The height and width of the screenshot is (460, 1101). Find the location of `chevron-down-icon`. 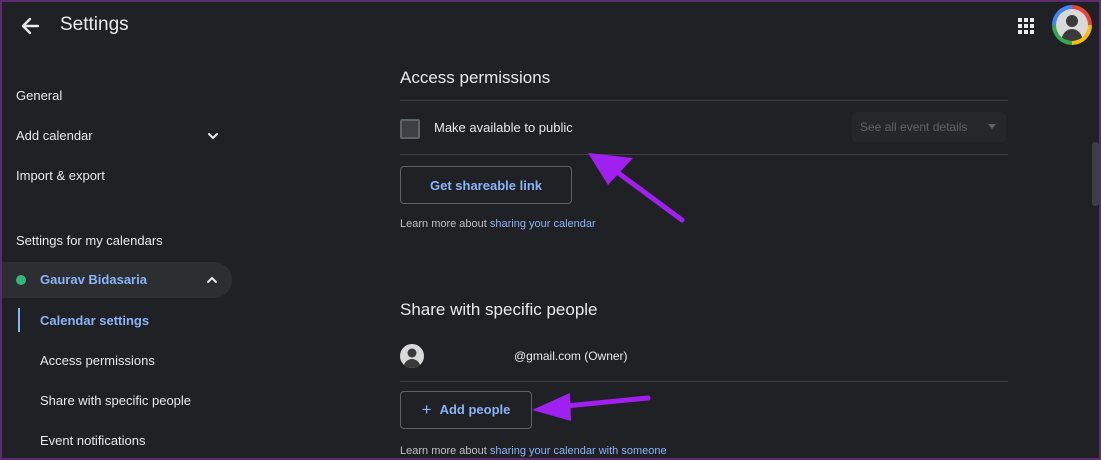

chevron-down-icon is located at coordinates (213, 136).